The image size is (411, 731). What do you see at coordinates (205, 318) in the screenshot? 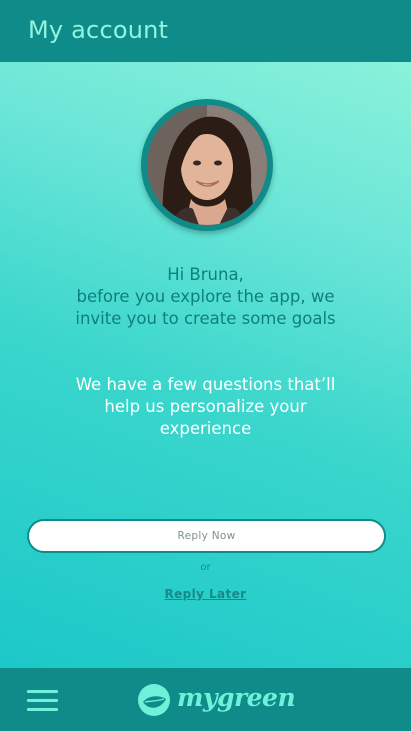
I see `greeting-line-3: invite you to create some goals` at bounding box center [205, 318].